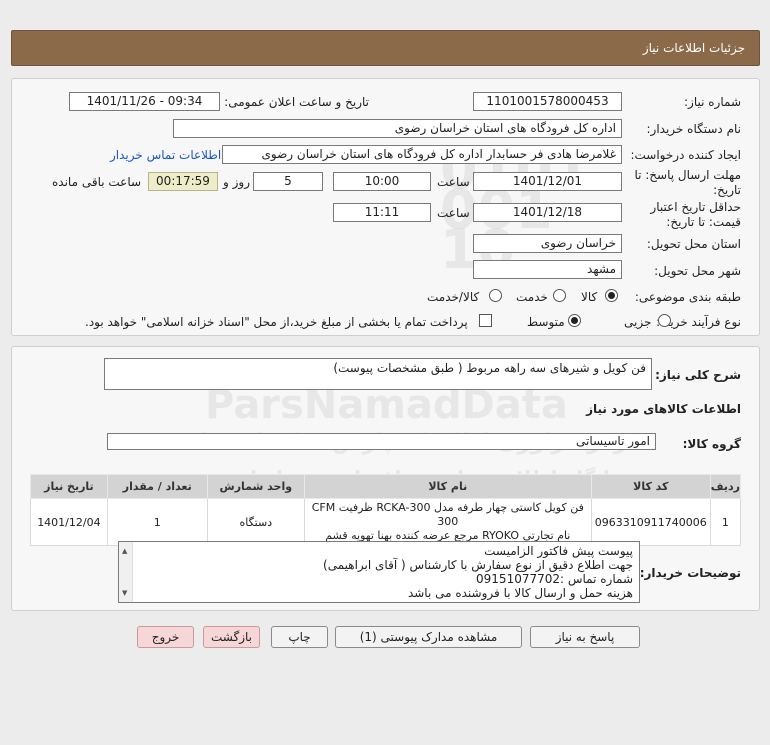 The height and width of the screenshot is (745, 770). Describe the element at coordinates (703, 222) in the screenshot. I see `validity-label-date: قیمت: تا تاریخ:` at that location.